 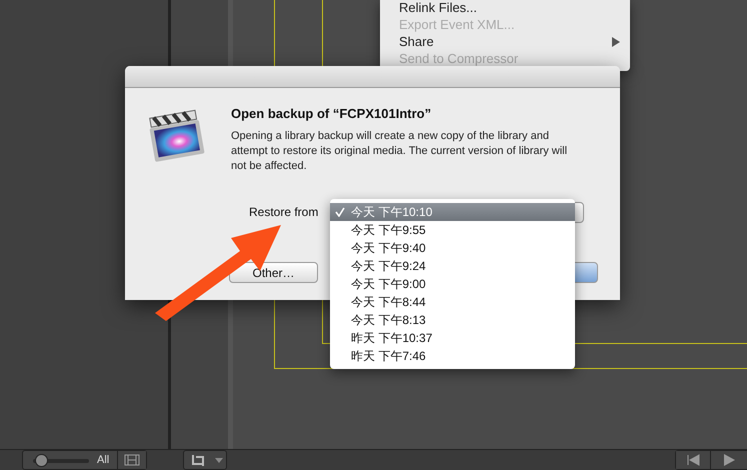 I want to click on backup-option: 昨天 下午10:37, so click(x=452, y=338).